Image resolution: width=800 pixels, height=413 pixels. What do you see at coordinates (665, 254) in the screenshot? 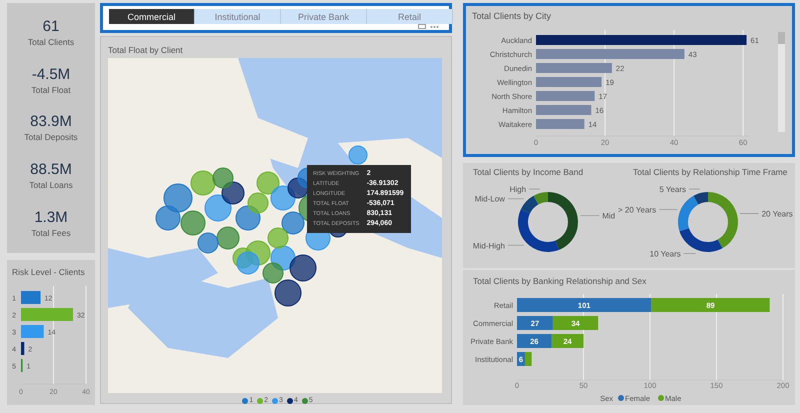
I see `slice-label: 10 Years` at bounding box center [665, 254].